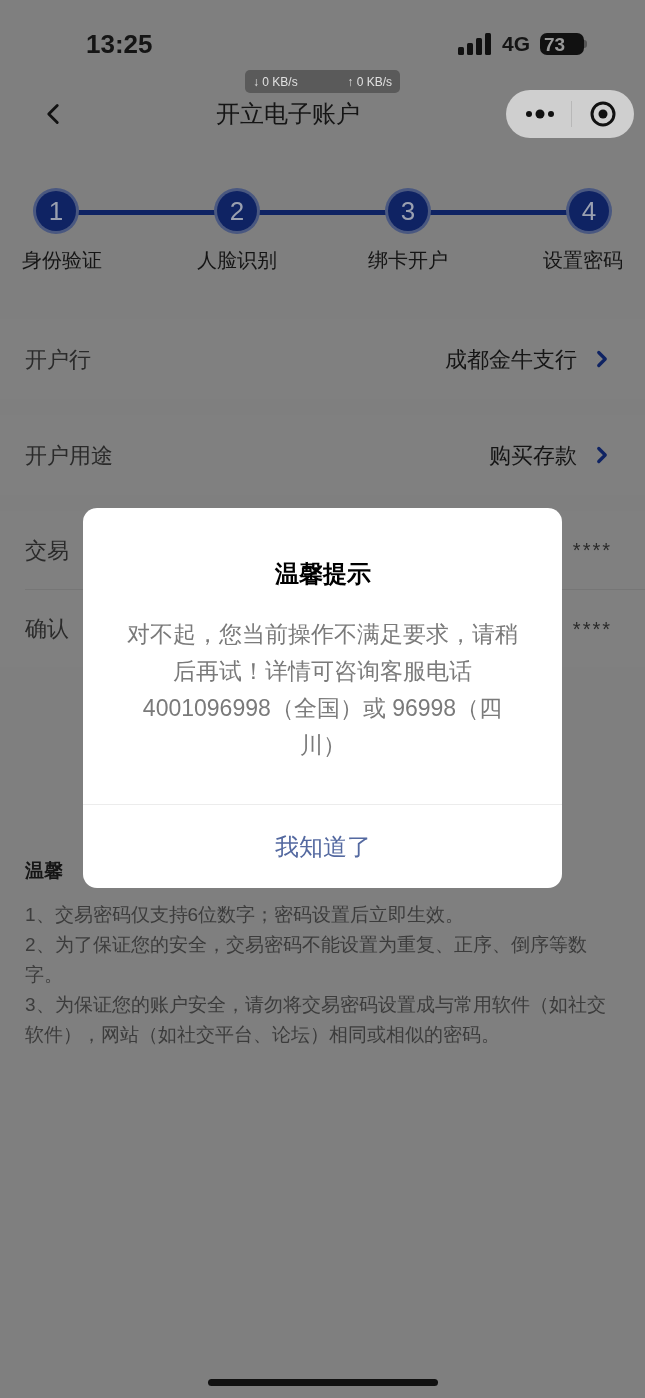 This screenshot has height=1398, width=645. Describe the element at coordinates (47, 550) in the screenshot. I see `field-label: 交易` at that location.